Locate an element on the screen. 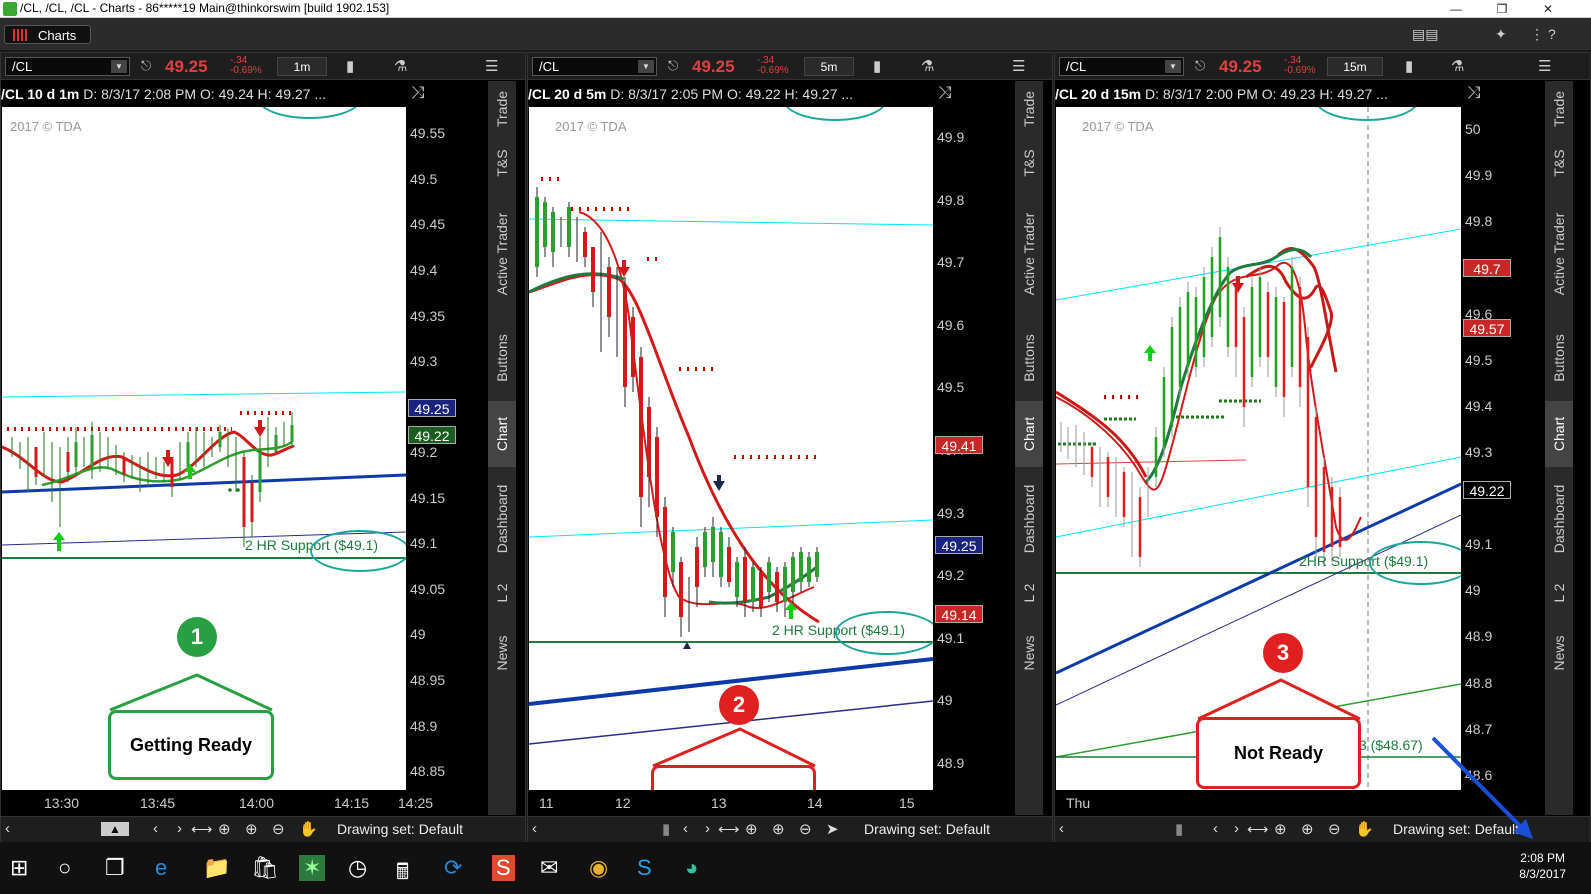  app-icon: ◕ is located at coordinates (691, 868).